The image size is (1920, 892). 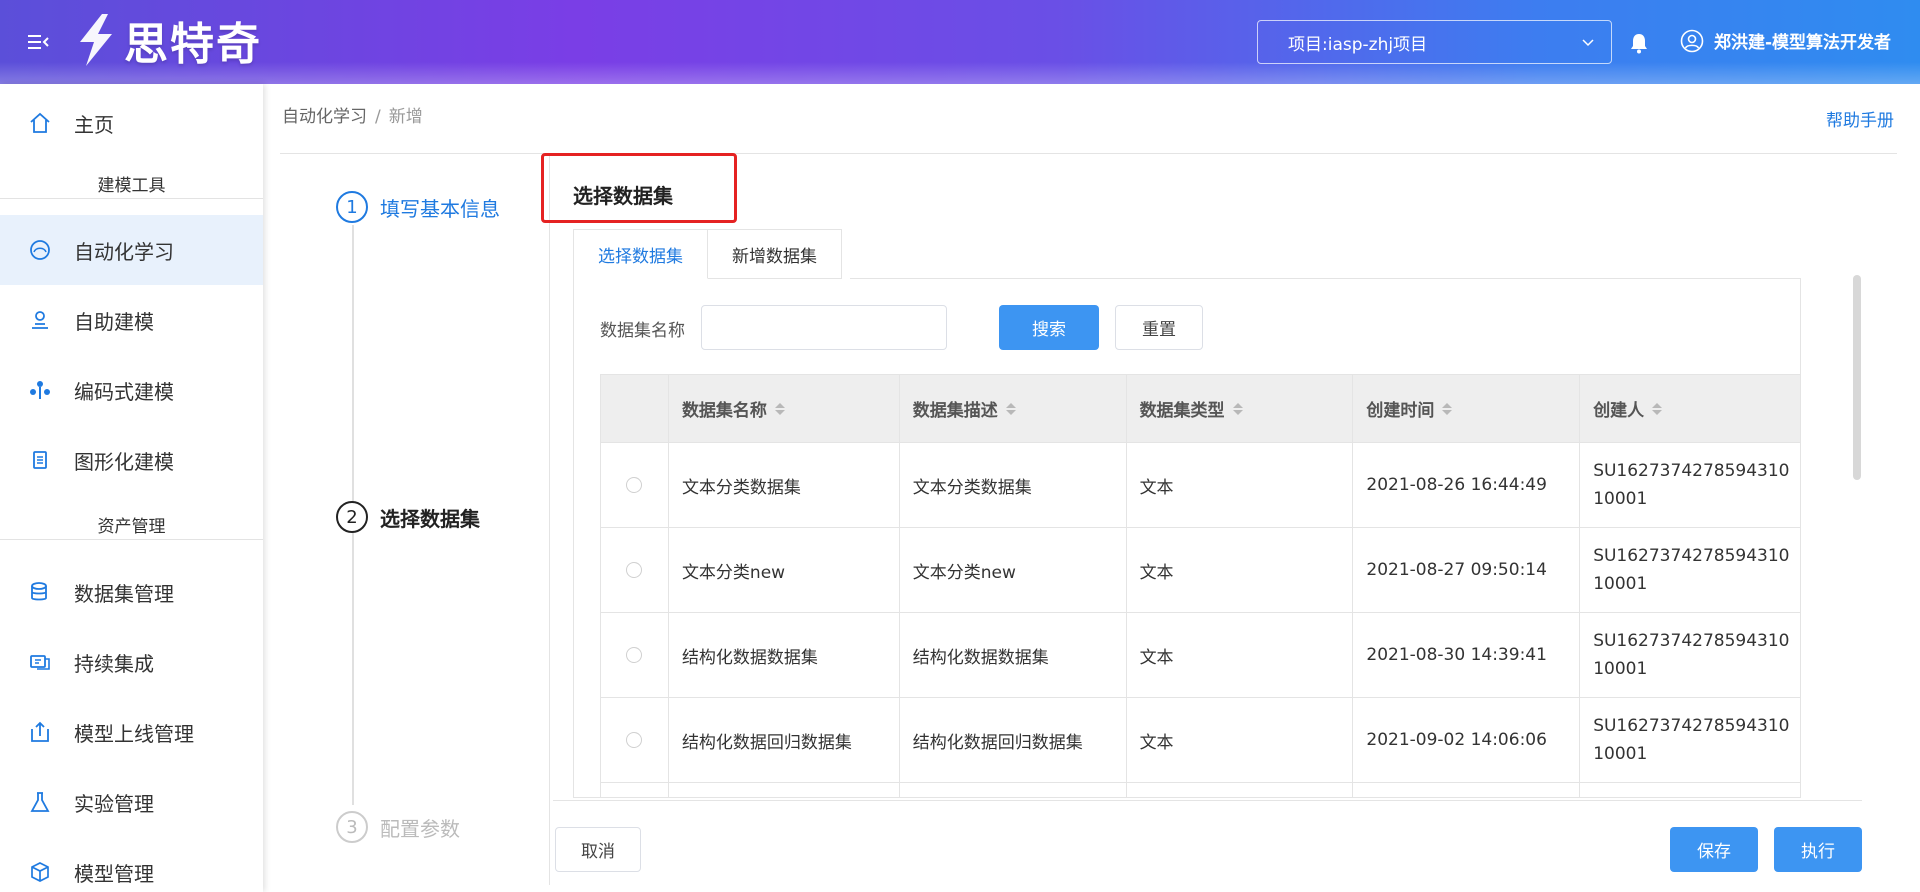 I want to click on search-label: 数据集名称, so click(x=642, y=331).